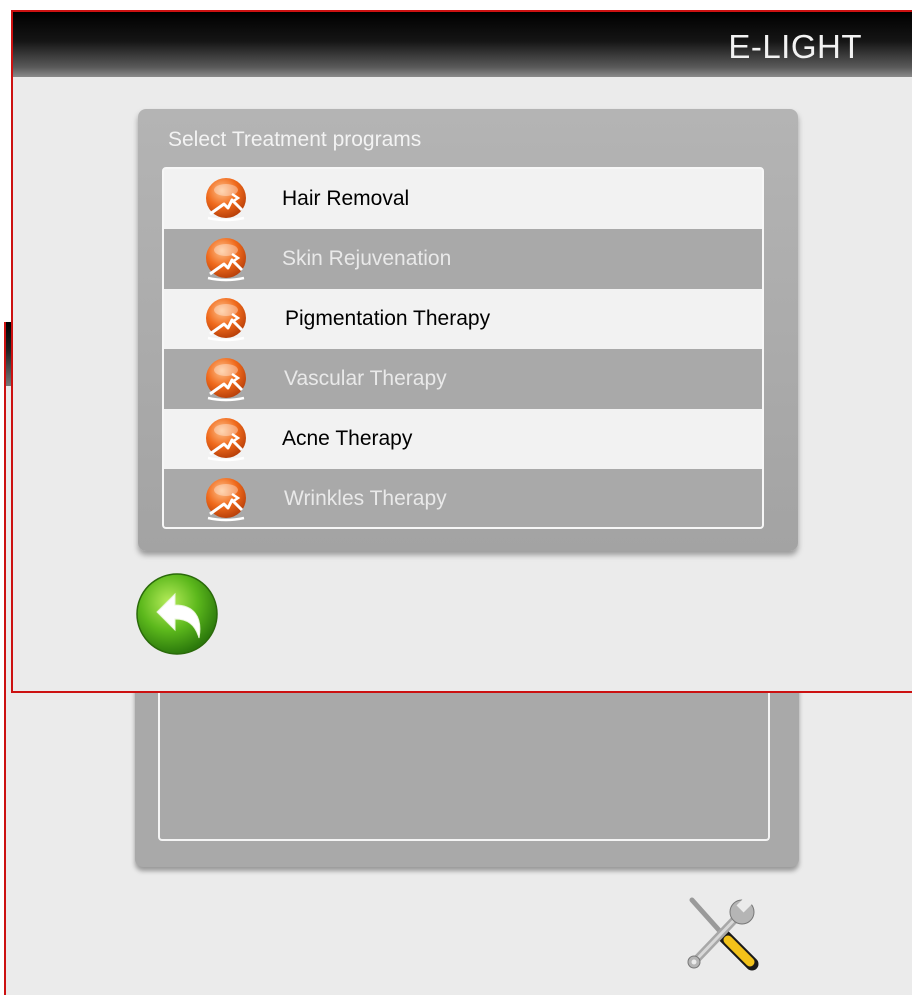  I want to click on app-title: E-LIGHT, so click(795, 46).